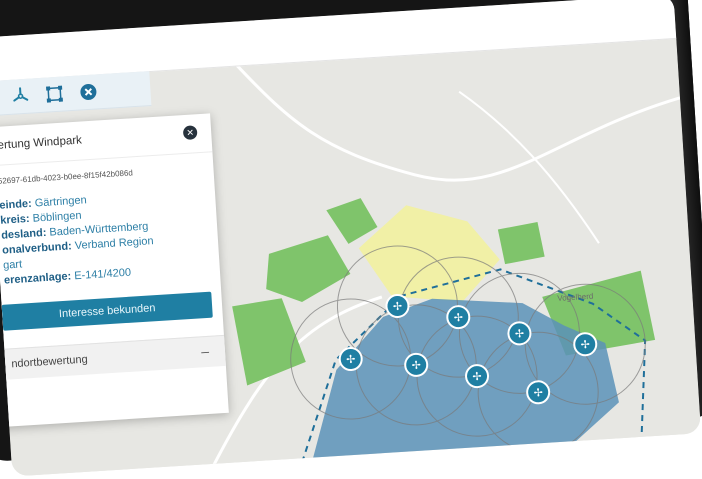 The width and height of the screenshot is (702, 479). I want to click on polygon-select-icon, so click(54, 93).